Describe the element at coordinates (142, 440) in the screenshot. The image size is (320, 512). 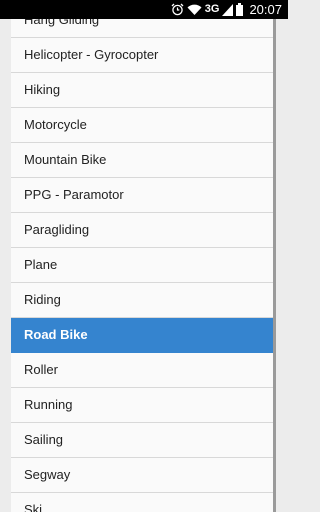
I see `list-item: Sailing` at that location.